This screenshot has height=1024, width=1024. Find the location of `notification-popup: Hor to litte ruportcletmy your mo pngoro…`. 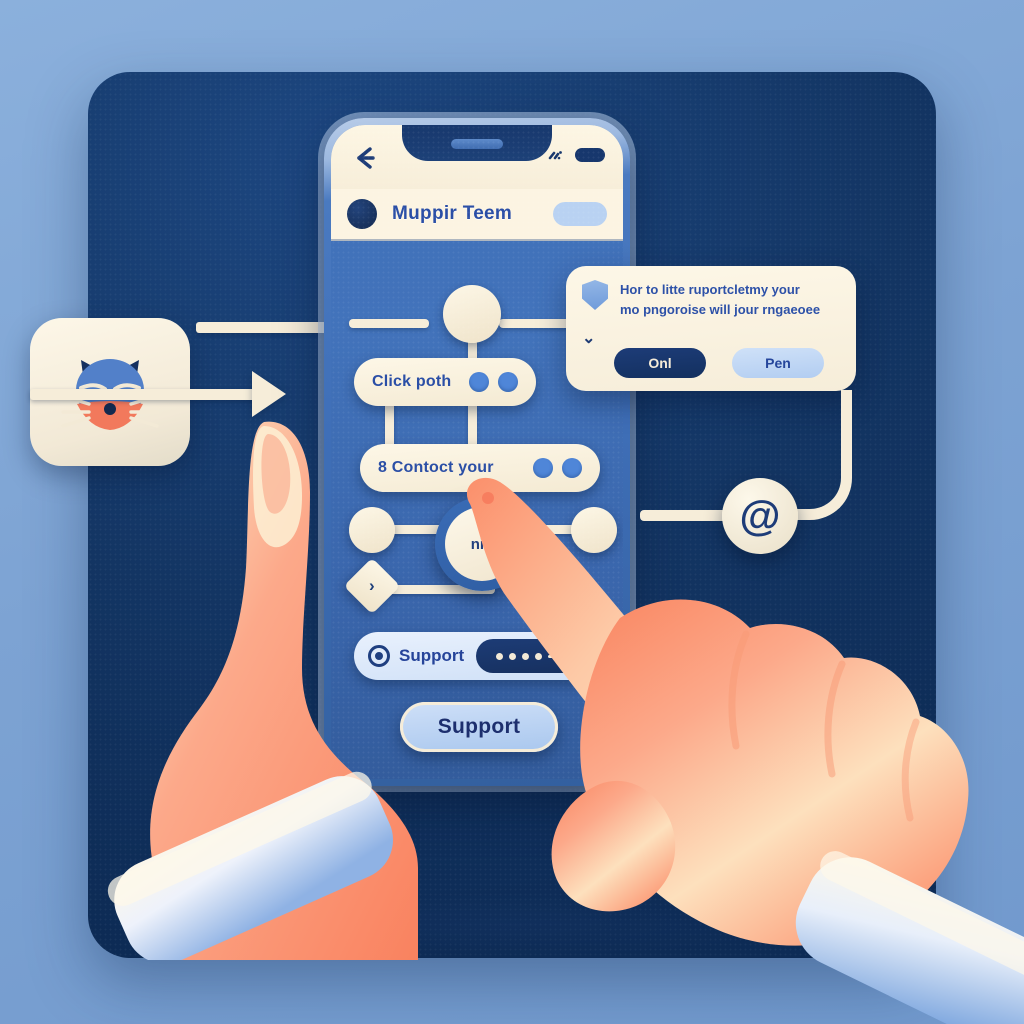

notification-popup: Hor to litte ruportcletmy your mo pngoro… is located at coordinates (711, 328).